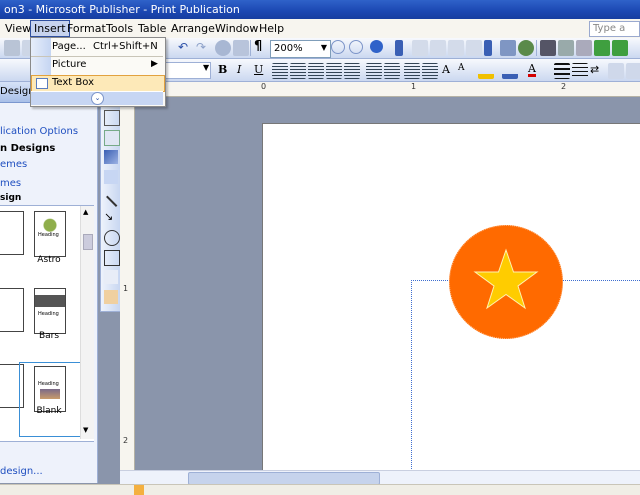 This screenshot has width=640, height=495. Describe the element at coordinates (616, 71) in the screenshot. I see `shadow-icon` at that location.